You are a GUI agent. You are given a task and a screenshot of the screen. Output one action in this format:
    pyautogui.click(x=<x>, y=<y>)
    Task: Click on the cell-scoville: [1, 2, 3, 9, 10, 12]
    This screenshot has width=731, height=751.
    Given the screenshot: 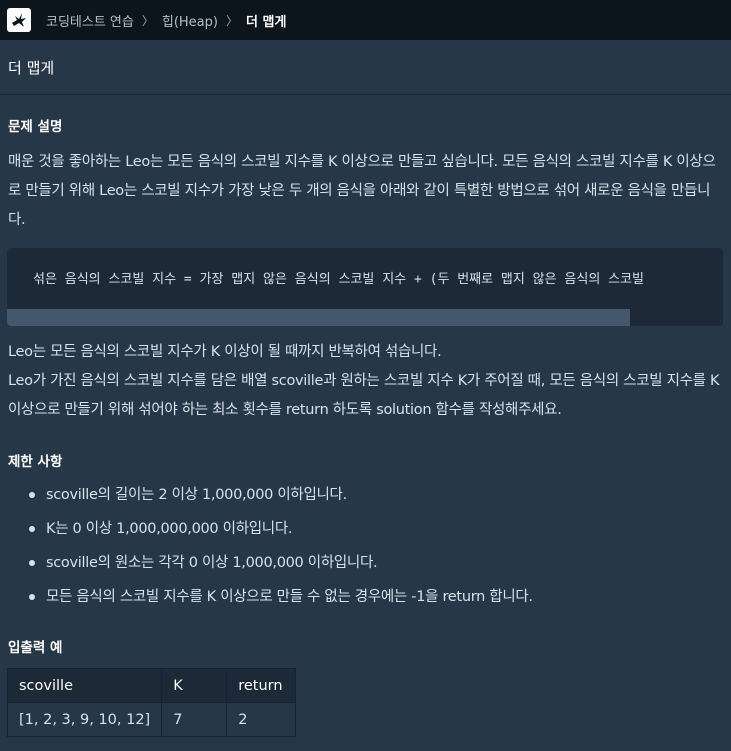 What is the action you would take?
    pyautogui.click(x=84, y=719)
    